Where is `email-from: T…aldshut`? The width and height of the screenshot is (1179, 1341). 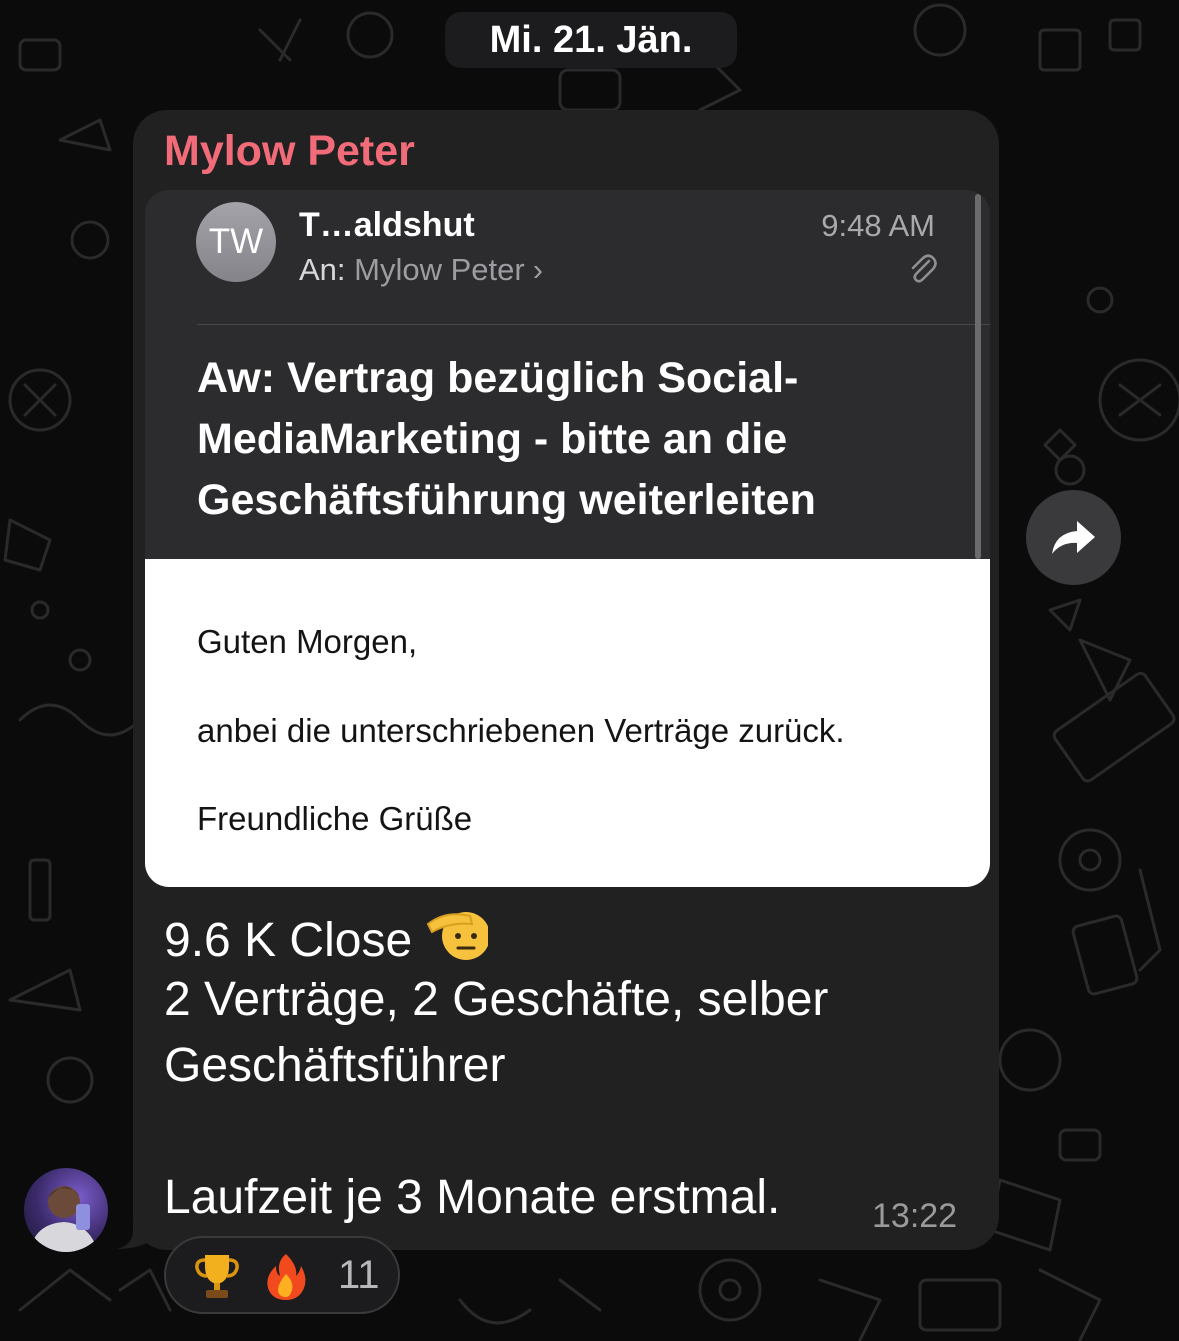 email-from: T…aldshut is located at coordinates (387, 225).